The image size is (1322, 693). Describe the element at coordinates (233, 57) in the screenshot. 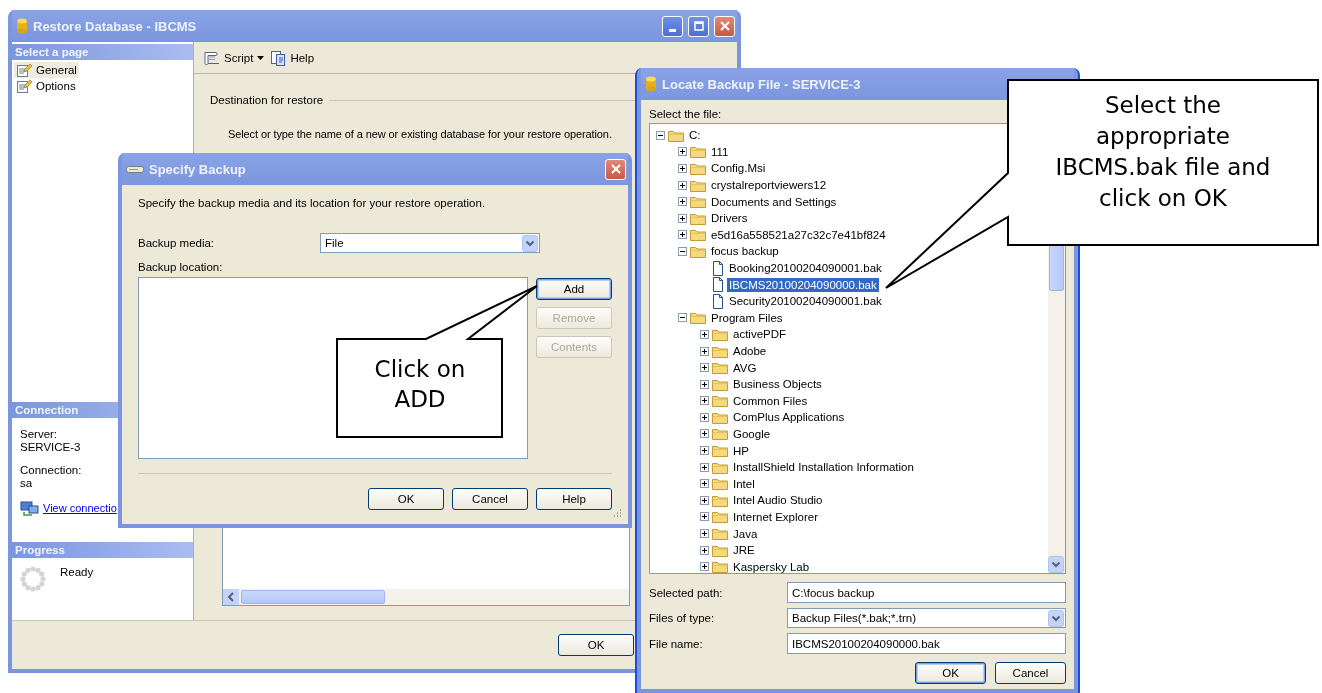

I see `script-button: Script` at that location.